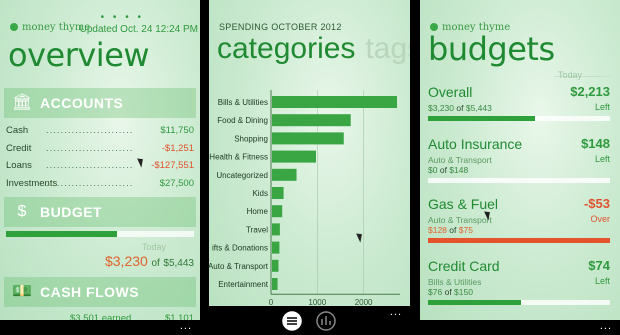 The width and height of the screenshot is (620, 335). Describe the element at coordinates (459, 170) in the screenshot. I see `budget-total: $148` at that location.